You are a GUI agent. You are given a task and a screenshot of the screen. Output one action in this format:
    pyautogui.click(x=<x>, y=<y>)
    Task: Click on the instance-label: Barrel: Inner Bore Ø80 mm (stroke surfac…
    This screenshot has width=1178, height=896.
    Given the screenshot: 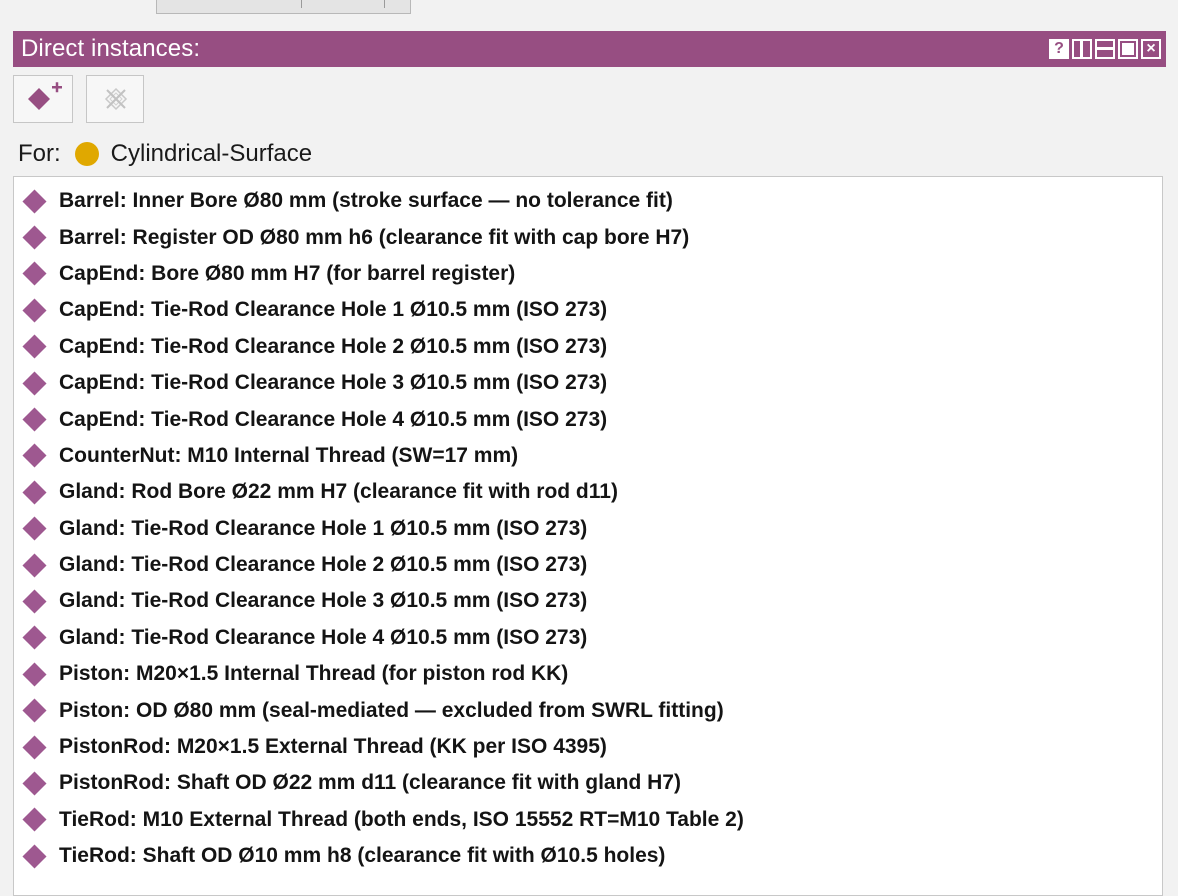 What is the action you would take?
    pyautogui.click(x=366, y=201)
    